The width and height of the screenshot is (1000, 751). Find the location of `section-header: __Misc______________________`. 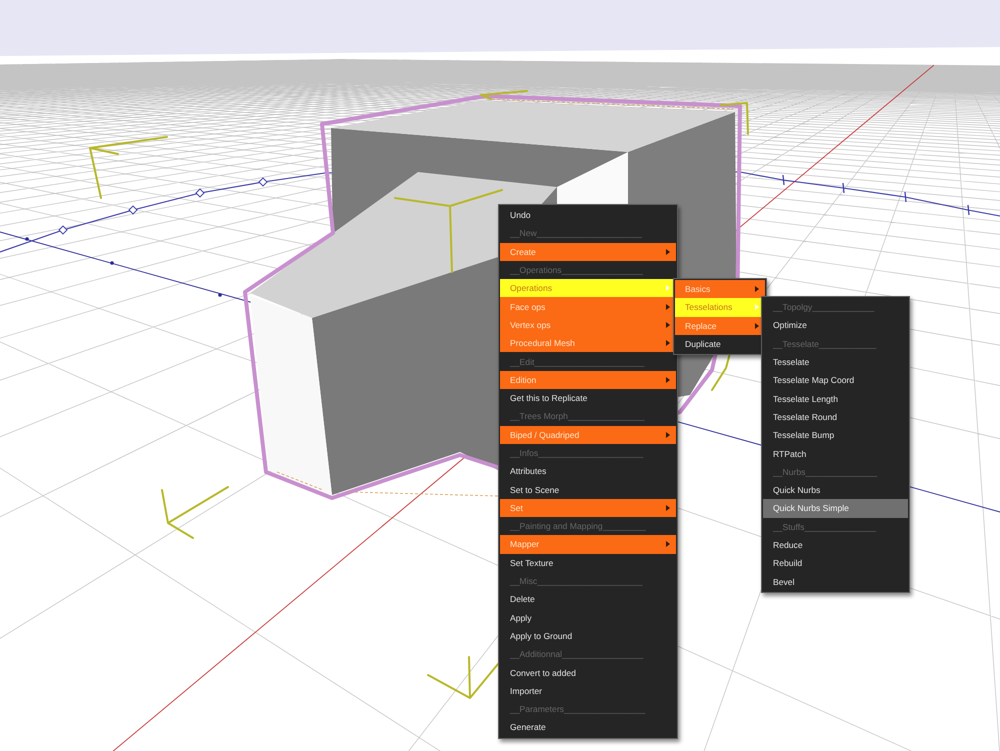

section-header: __Misc______________________ is located at coordinates (576, 581).